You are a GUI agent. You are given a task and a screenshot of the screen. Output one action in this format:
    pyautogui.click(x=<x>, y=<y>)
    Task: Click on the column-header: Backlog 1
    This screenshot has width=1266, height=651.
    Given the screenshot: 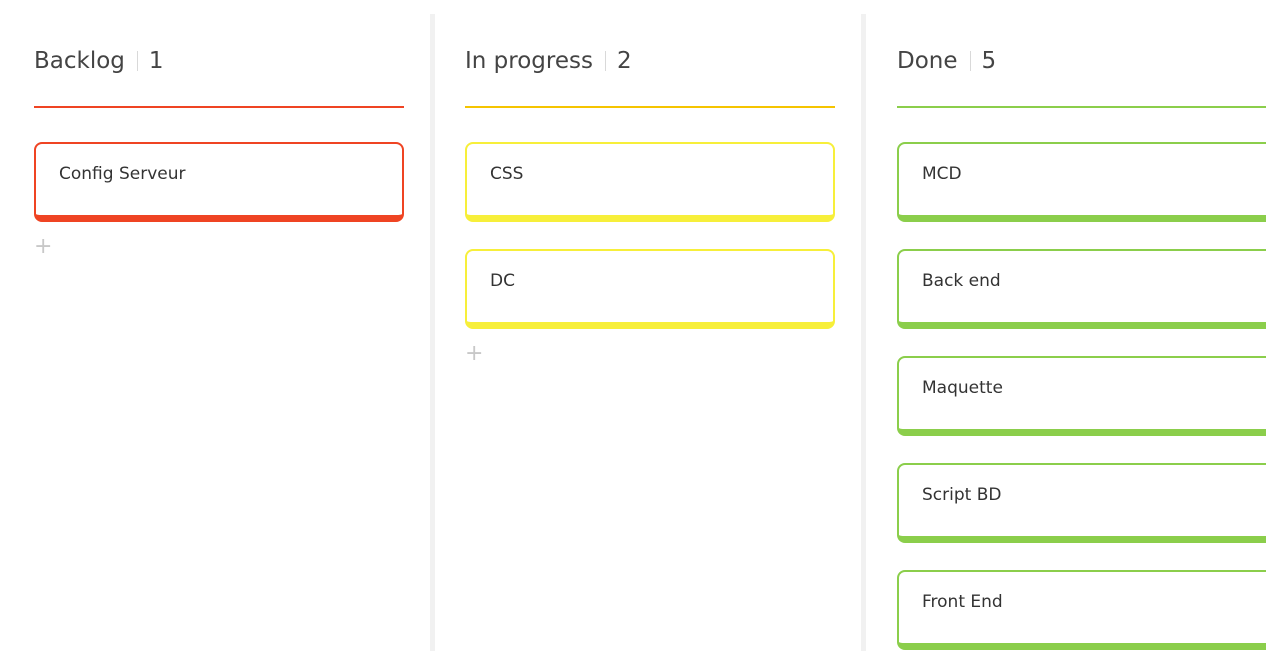 What is the action you would take?
    pyautogui.click(x=99, y=61)
    